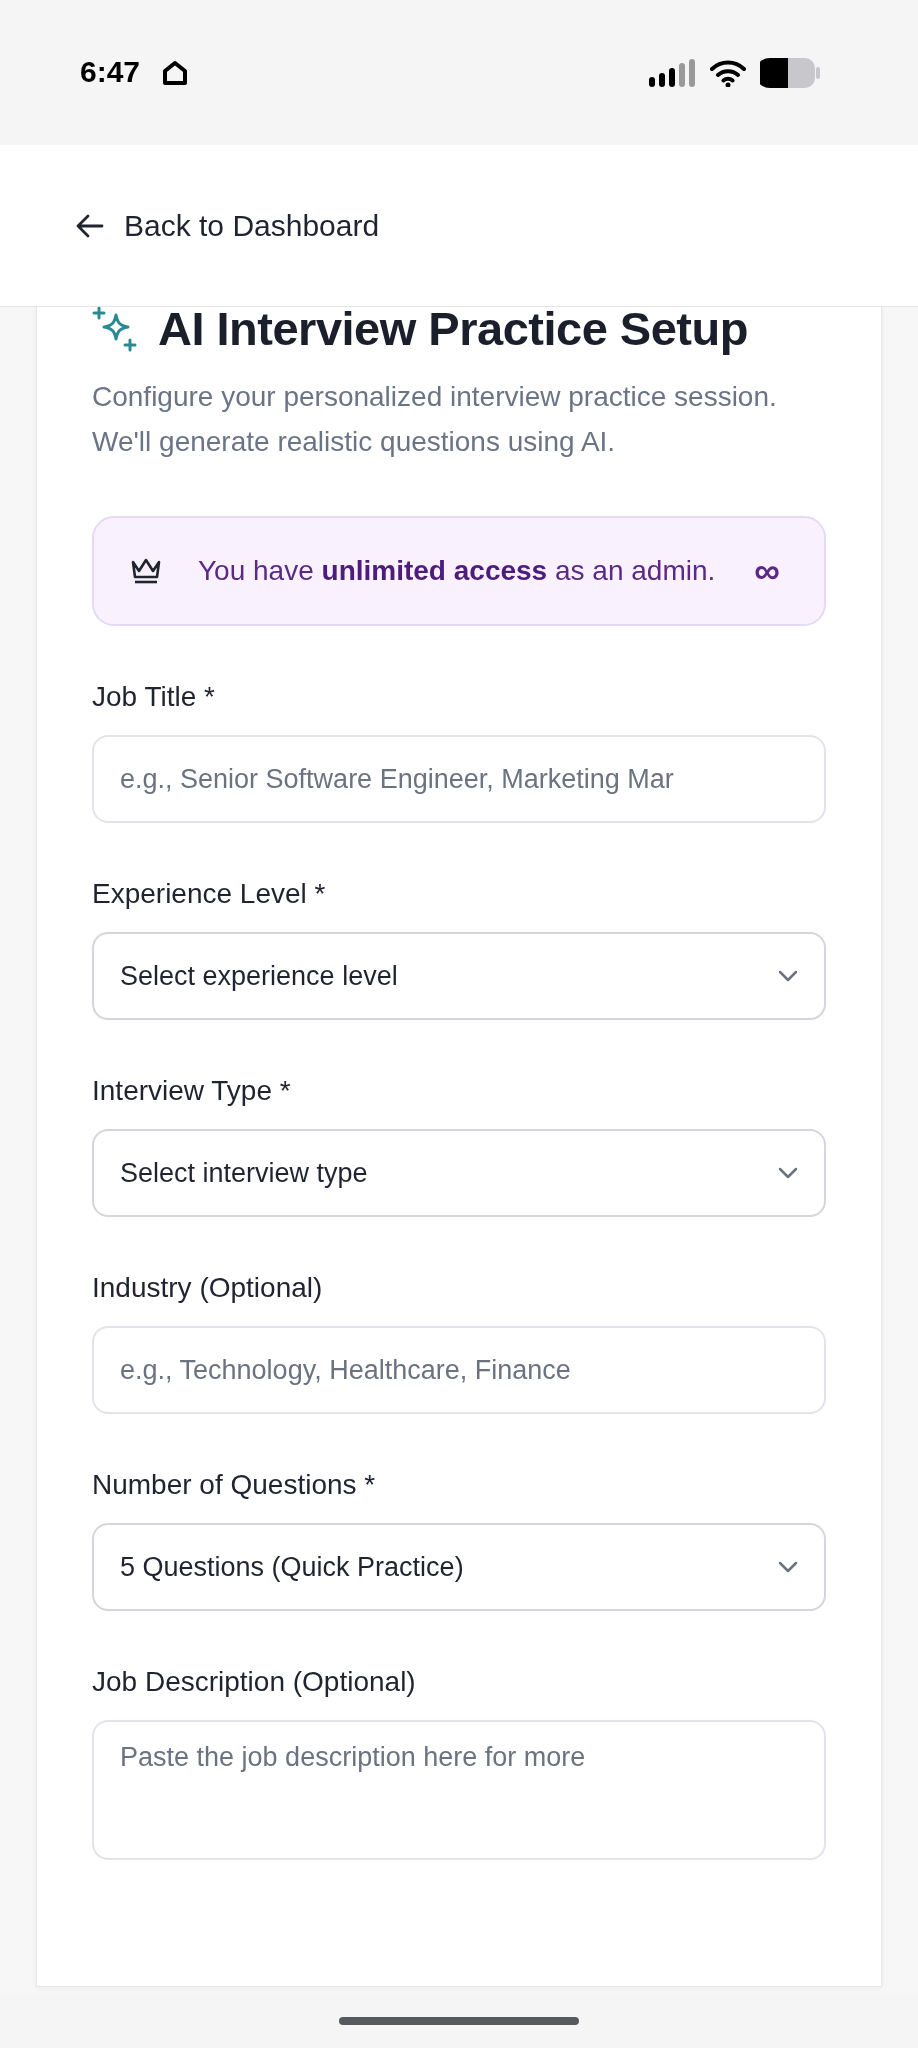  What do you see at coordinates (459, 779) in the screenshot?
I see `text-input: e.g., Senior Software Engineer, Marketing Mar` at bounding box center [459, 779].